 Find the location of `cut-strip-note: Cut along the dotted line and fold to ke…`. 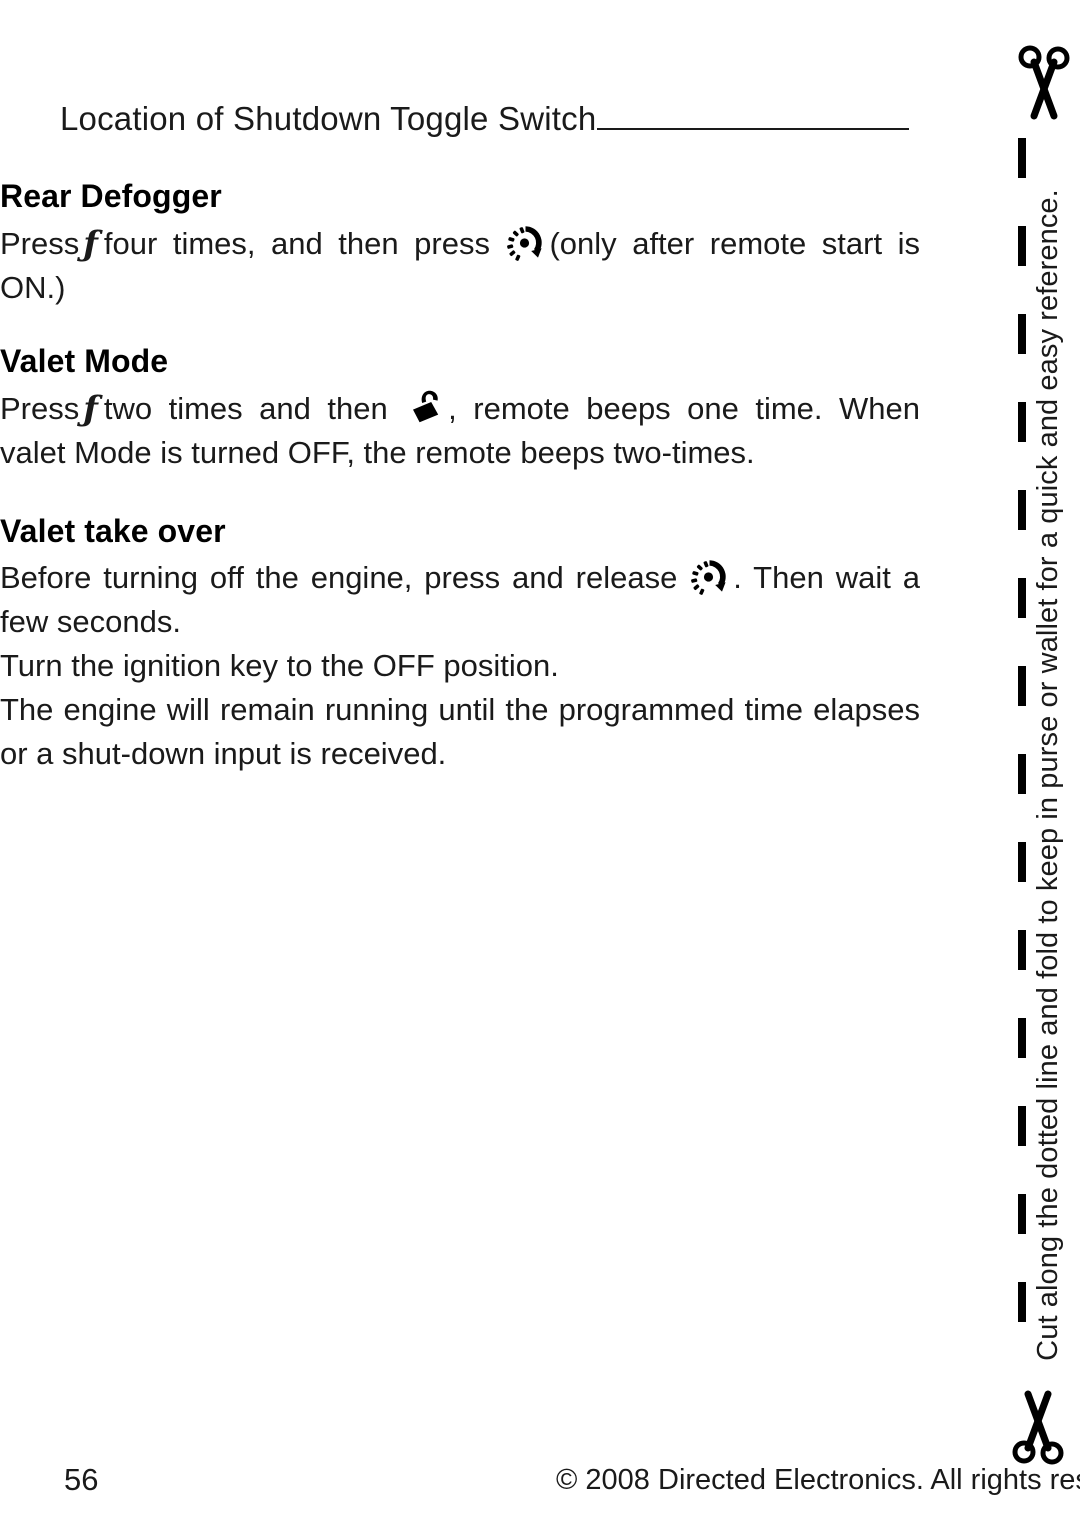

cut-strip-note: Cut along the dotted line and fold to ke… is located at coordinates (1048, 775).